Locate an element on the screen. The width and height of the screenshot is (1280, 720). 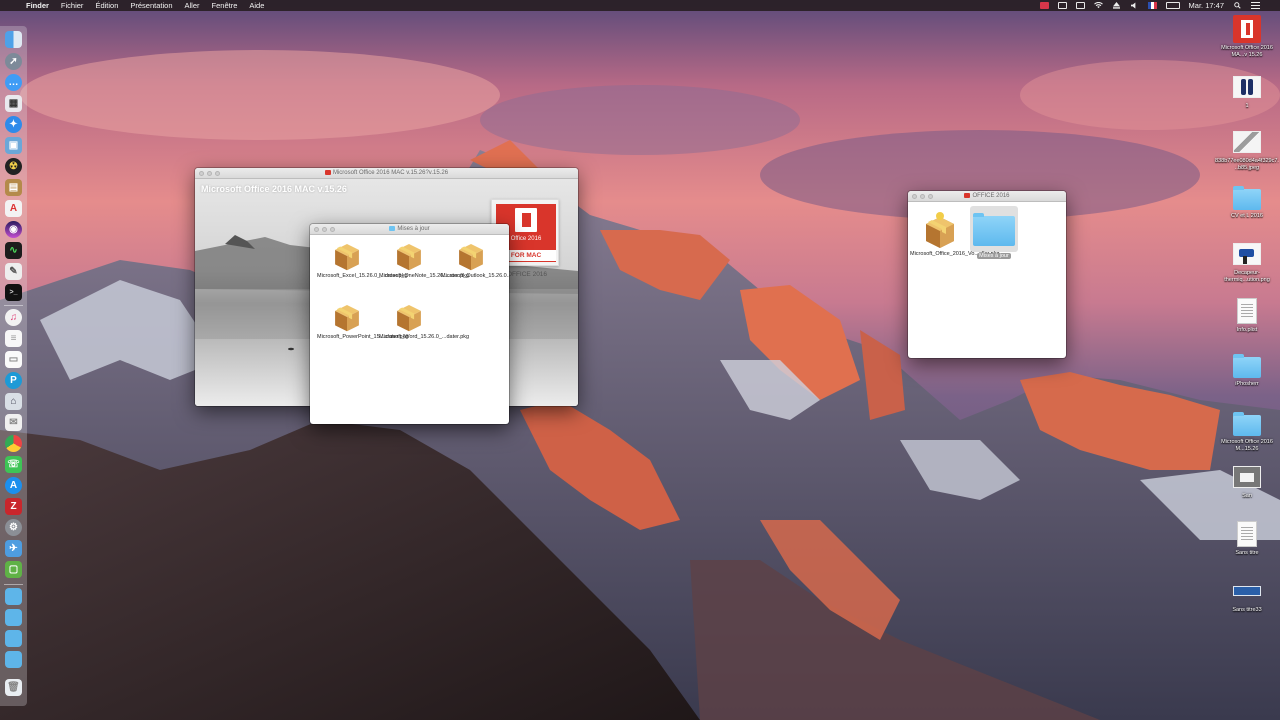
input-source-flag-icon is located at coordinates (1152, 5).